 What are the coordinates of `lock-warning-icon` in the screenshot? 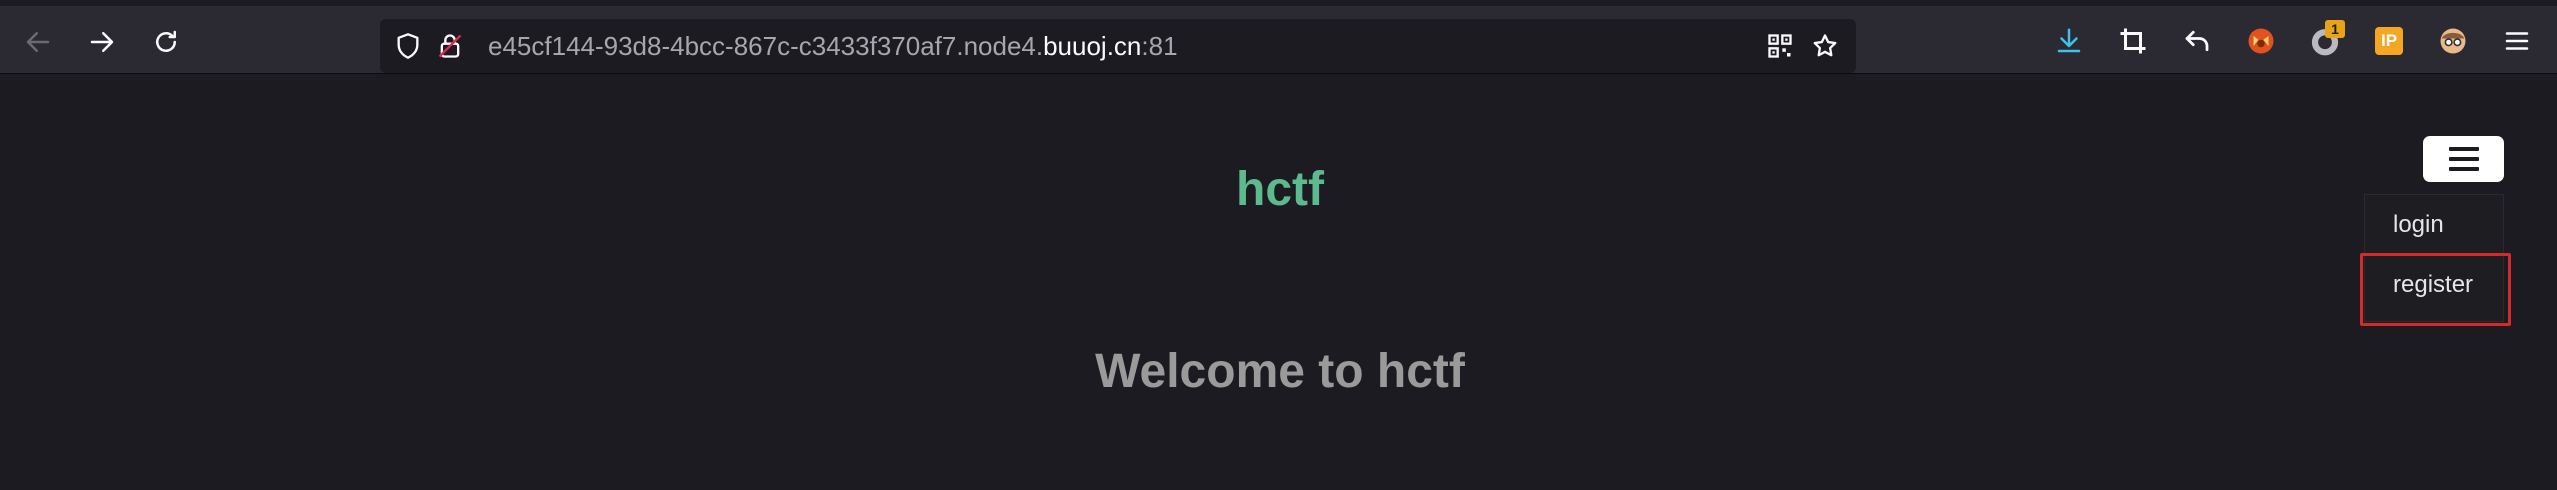 It's located at (450, 46).